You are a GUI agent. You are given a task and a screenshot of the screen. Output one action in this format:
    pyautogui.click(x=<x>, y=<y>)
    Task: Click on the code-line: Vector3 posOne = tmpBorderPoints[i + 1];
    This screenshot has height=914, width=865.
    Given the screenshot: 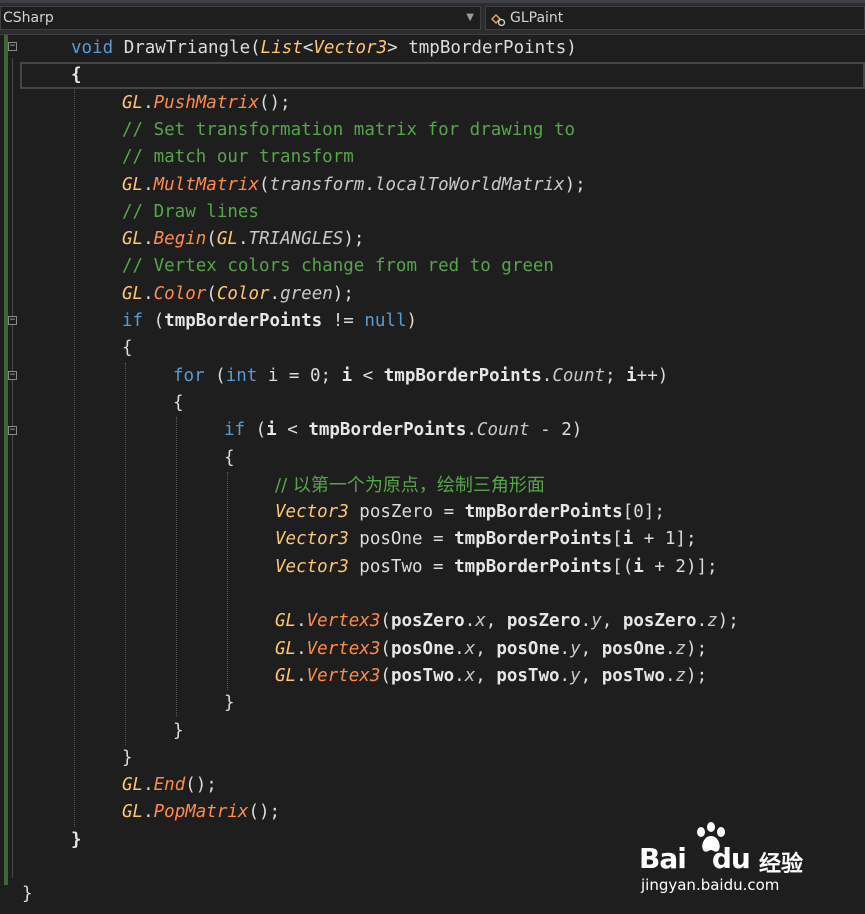 What is the action you would take?
    pyautogui.click(x=485, y=539)
    